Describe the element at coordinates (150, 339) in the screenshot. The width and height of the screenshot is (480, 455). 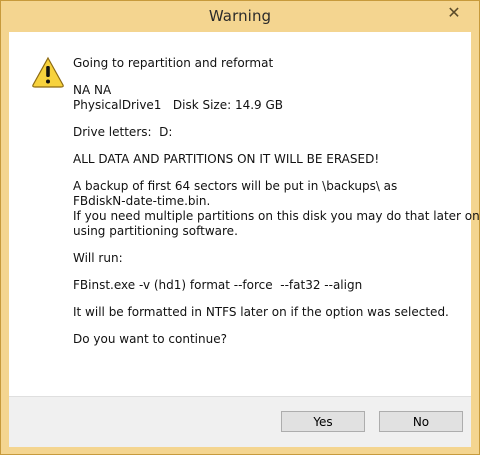
I see `message-line: Do you want to continue?` at that location.